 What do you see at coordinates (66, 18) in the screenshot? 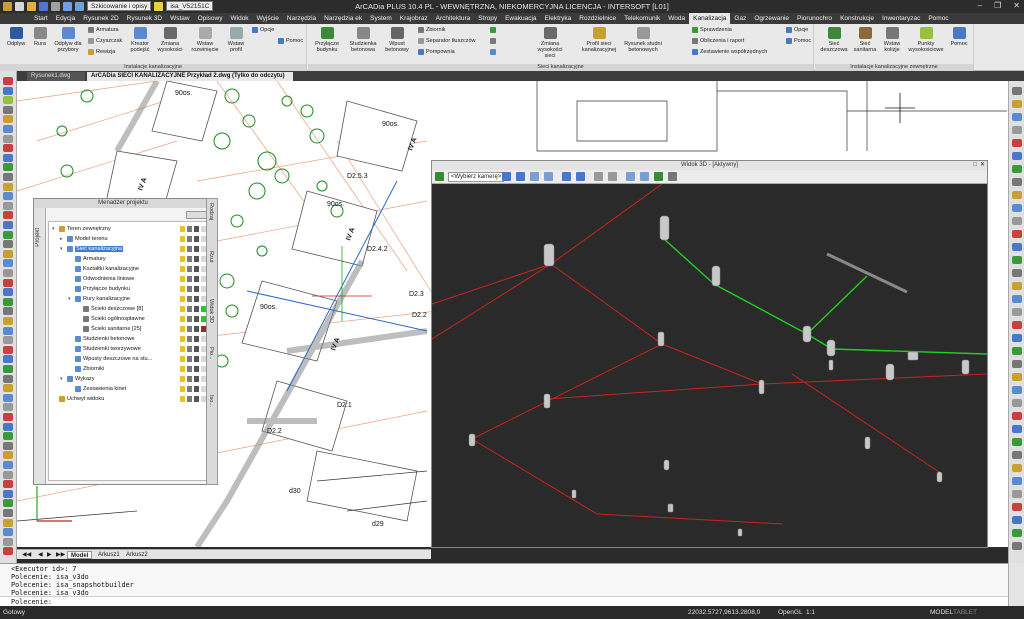
I see `tab-edycja: Edycja` at bounding box center [66, 18].